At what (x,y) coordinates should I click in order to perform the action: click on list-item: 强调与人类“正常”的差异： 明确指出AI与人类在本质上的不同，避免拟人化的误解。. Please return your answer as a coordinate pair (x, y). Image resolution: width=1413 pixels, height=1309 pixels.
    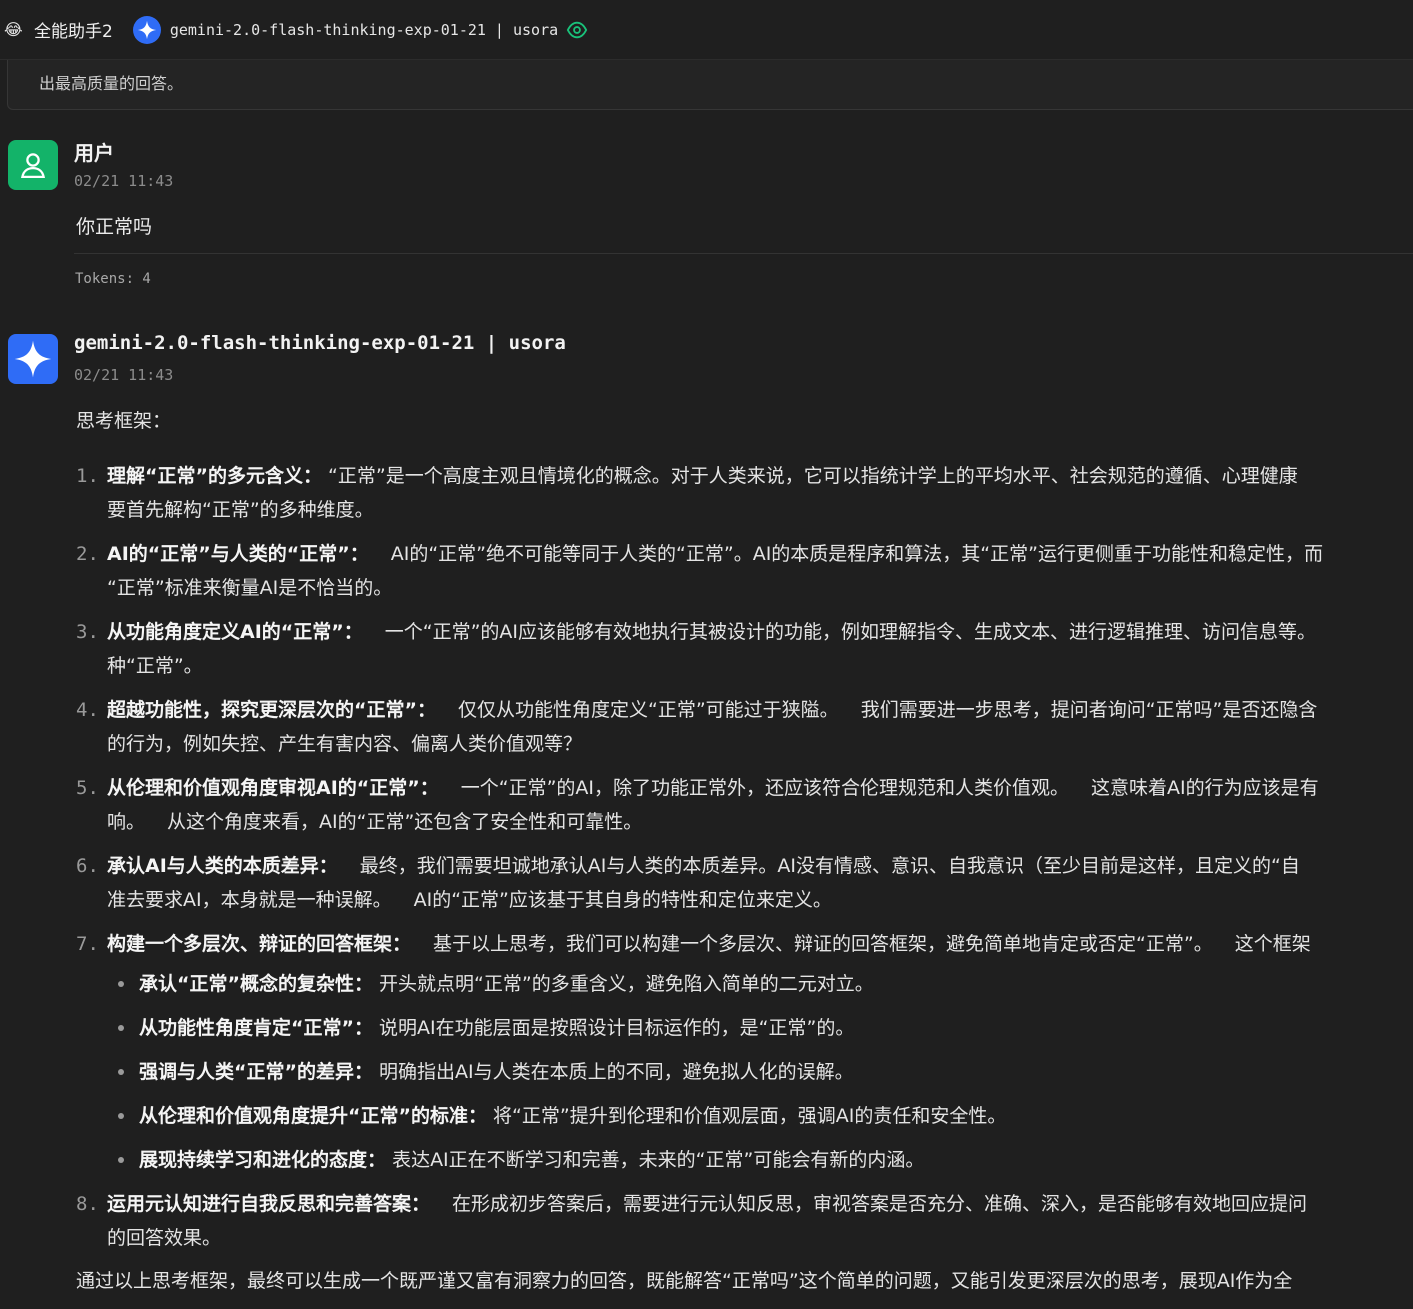
    Looking at the image, I should click on (760, 1072).